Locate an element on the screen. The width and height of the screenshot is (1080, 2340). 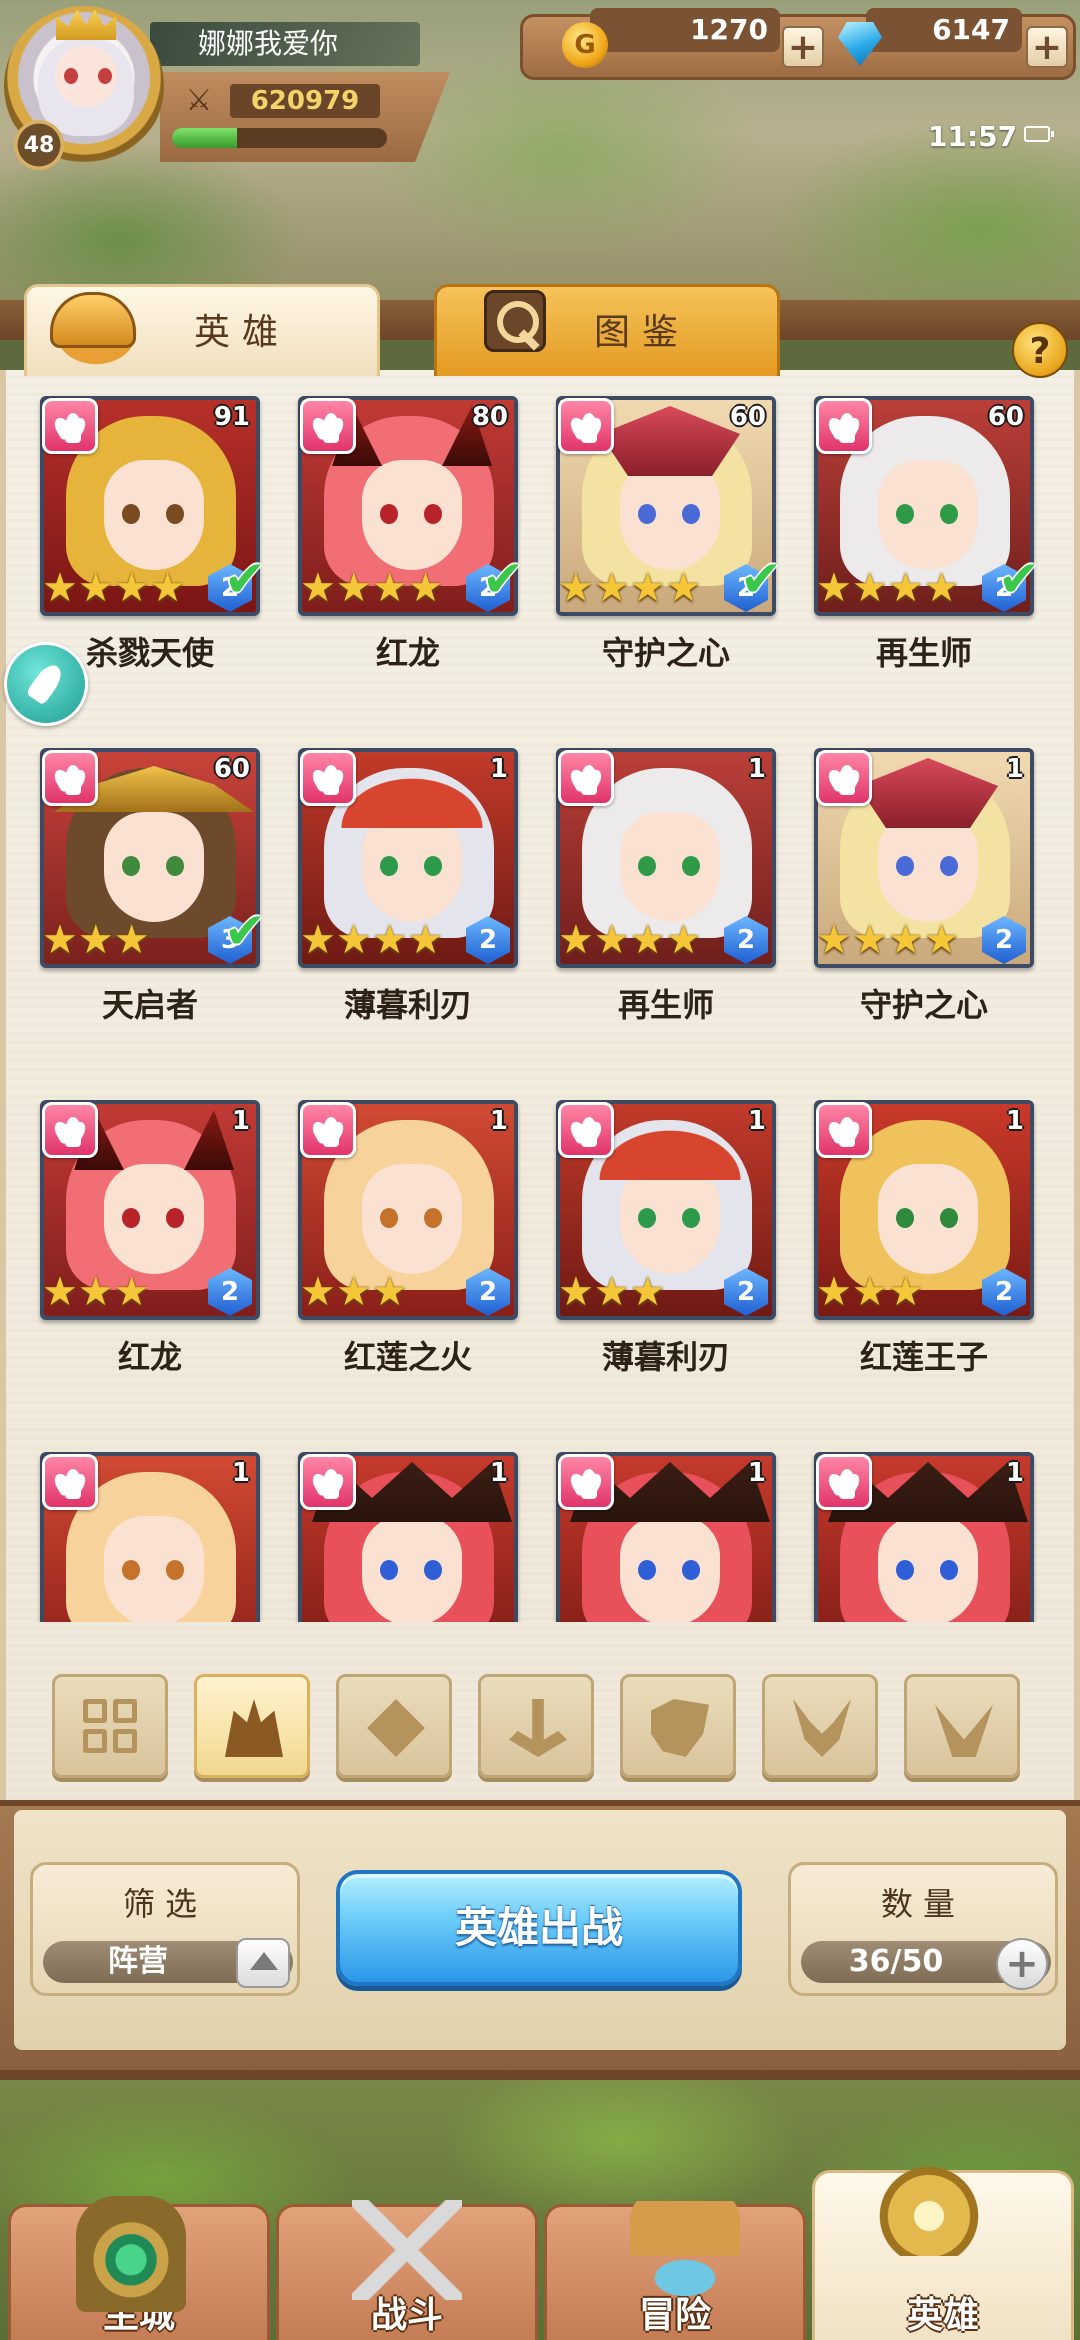
nav-label: 英雄 is located at coordinates (942, 2315).